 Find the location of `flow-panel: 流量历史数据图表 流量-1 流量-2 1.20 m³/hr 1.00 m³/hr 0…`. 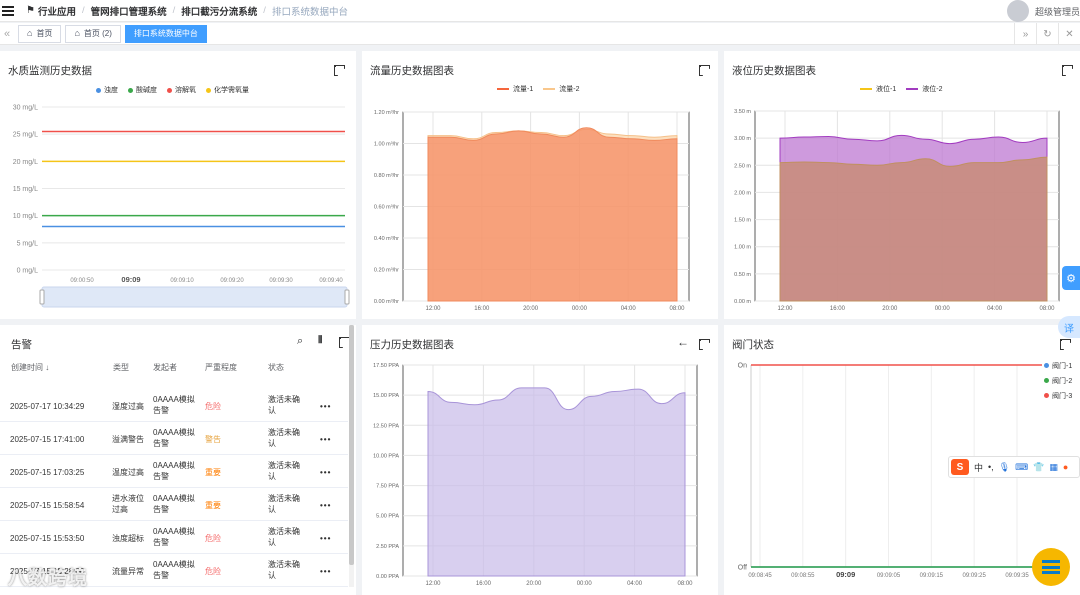

flow-panel: 流量历史数据图表 流量-1 流量-2 1.20 m³/hr 1.00 m³/hr 0… is located at coordinates (540, 185).